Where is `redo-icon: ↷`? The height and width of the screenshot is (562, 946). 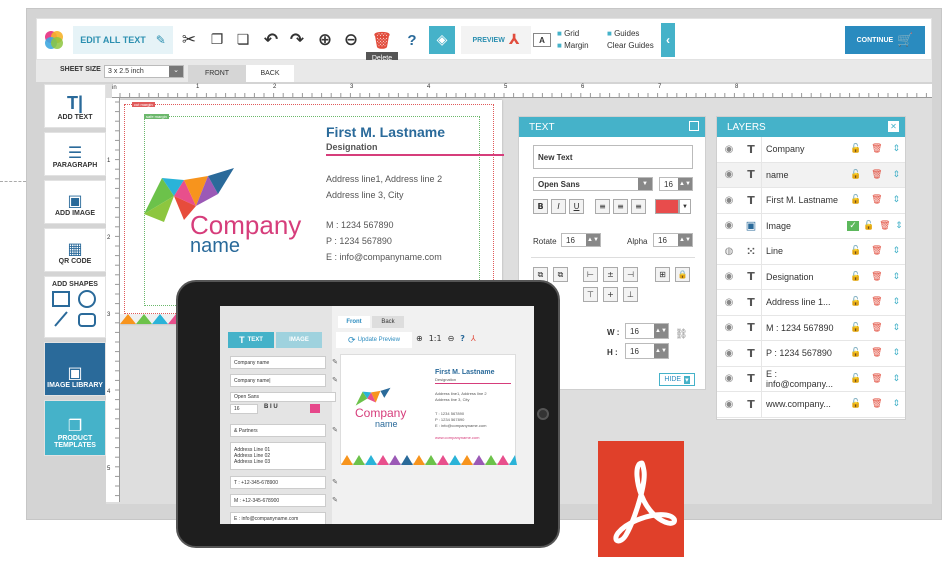
redo-icon: ↷ is located at coordinates (297, 40).